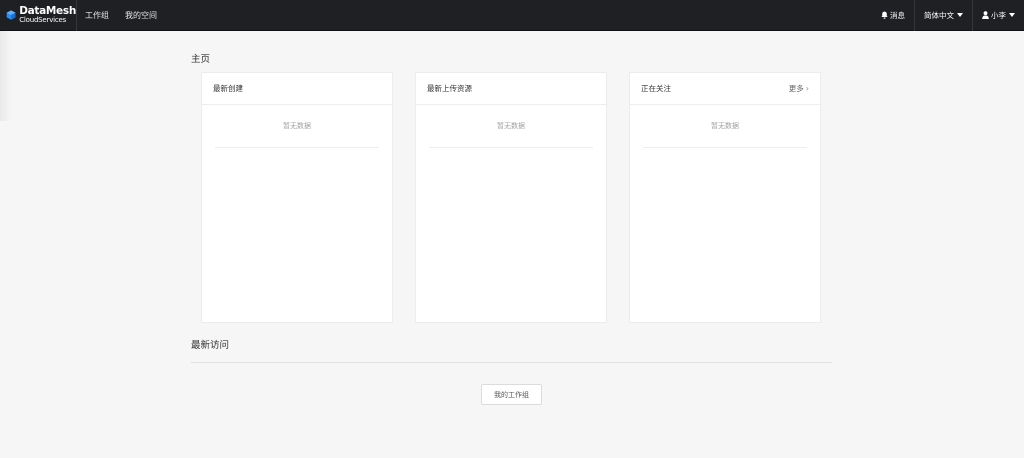  I want to click on user-icon, so click(985, 15).